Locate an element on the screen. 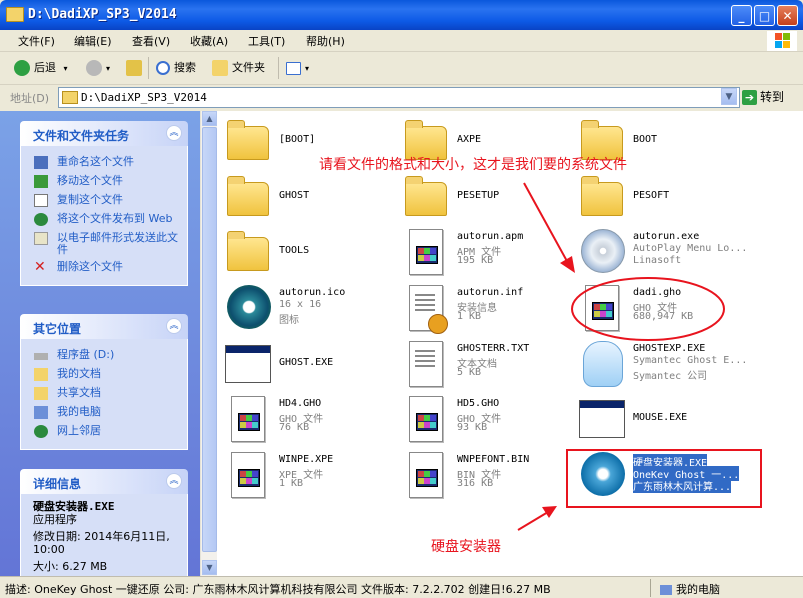 This screenshot has width=803, height=598. status-location-label: 我的电脑 is located at coordinates (698, 589).